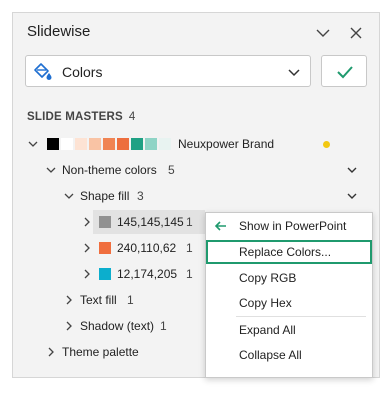 The width and height of the screenshot is (392, 394). I want to click on mode-selector-value: Colors, so click(82, 72).